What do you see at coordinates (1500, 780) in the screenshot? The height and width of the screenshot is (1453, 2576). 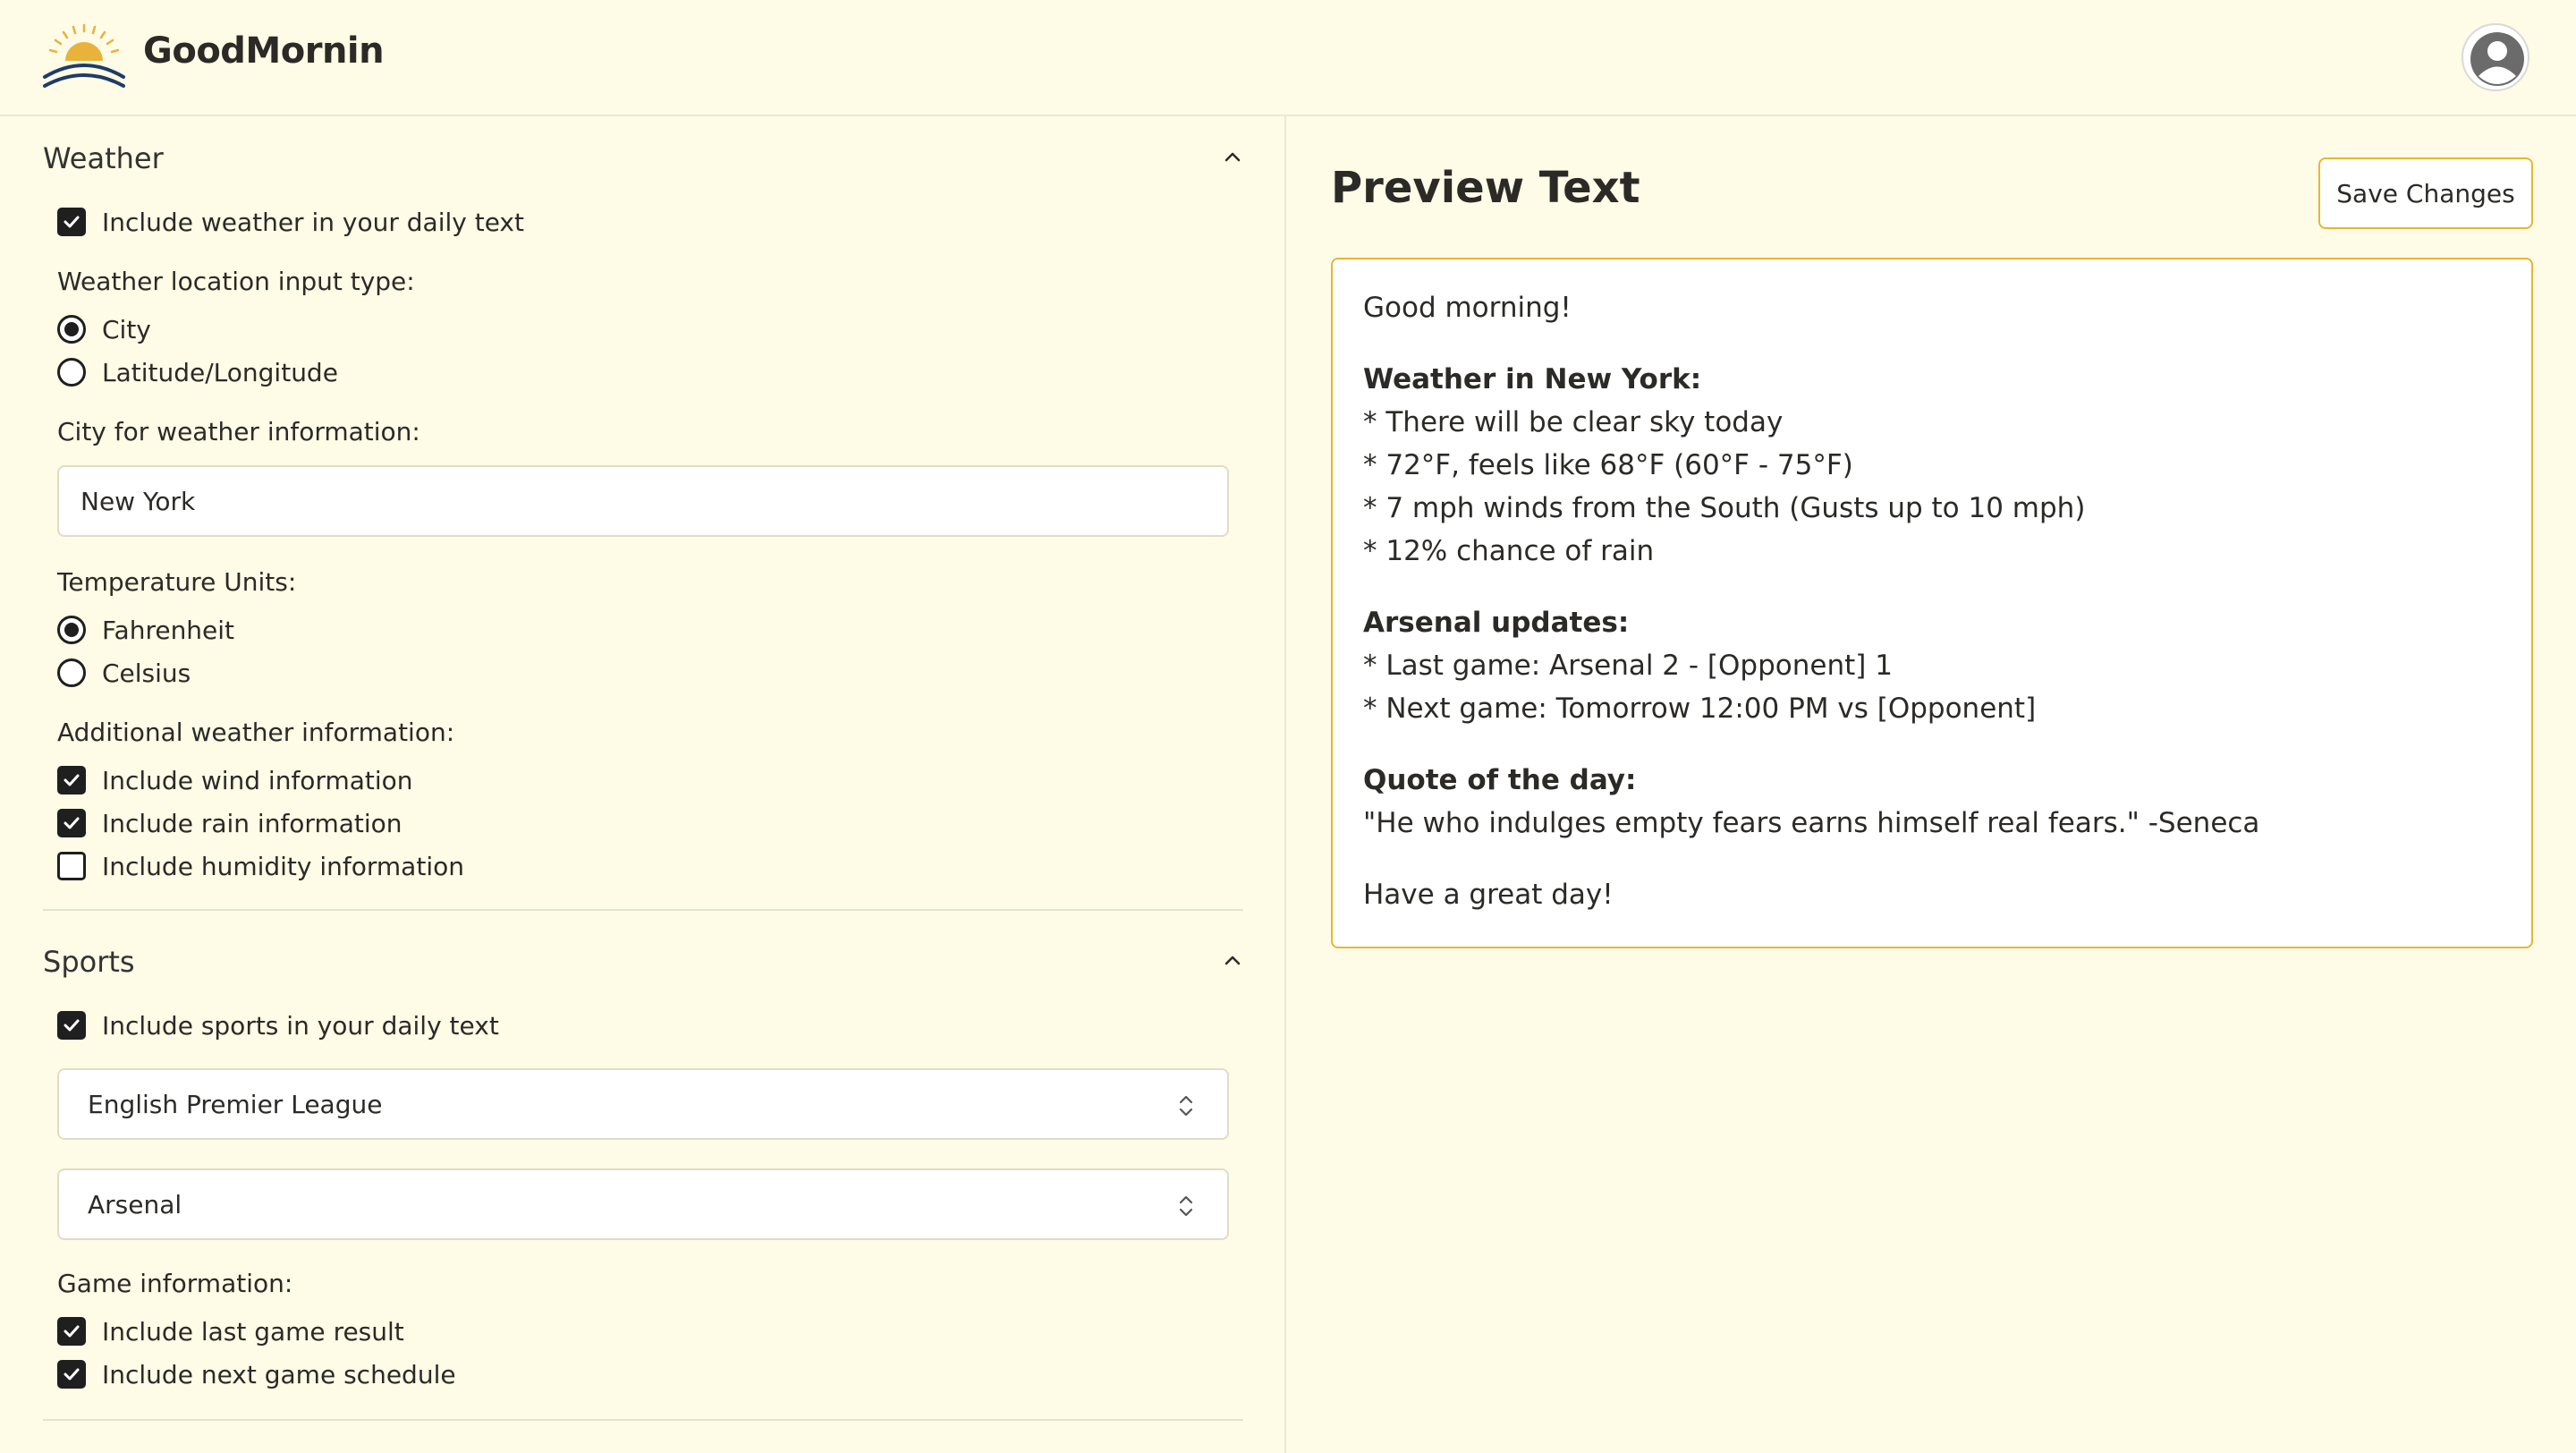 I see `preview-quote-heading: Quote of the day:` at bounding box center [1500, 780].